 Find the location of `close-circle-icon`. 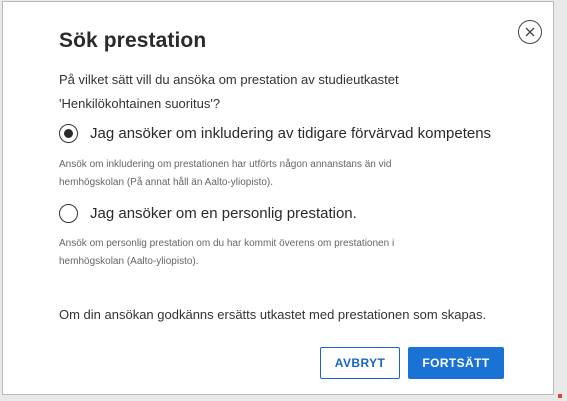

close-circle-icon is located at coordinates (530, 32).